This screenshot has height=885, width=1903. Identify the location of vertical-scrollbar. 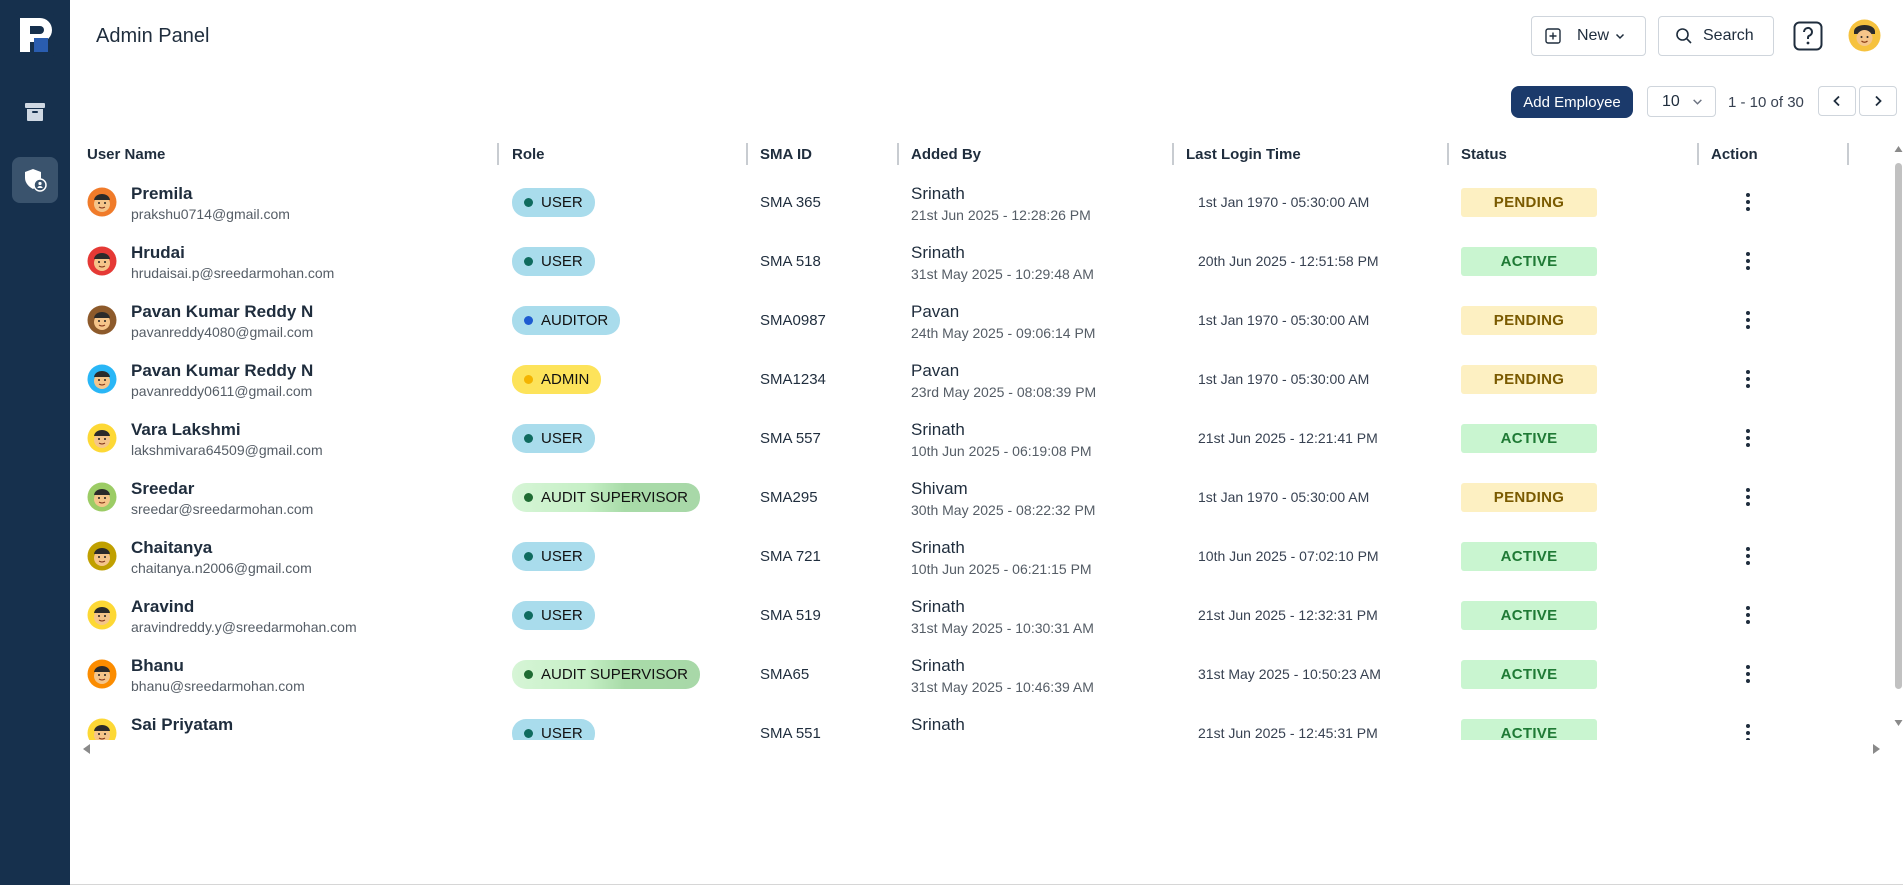
(1898, 438).